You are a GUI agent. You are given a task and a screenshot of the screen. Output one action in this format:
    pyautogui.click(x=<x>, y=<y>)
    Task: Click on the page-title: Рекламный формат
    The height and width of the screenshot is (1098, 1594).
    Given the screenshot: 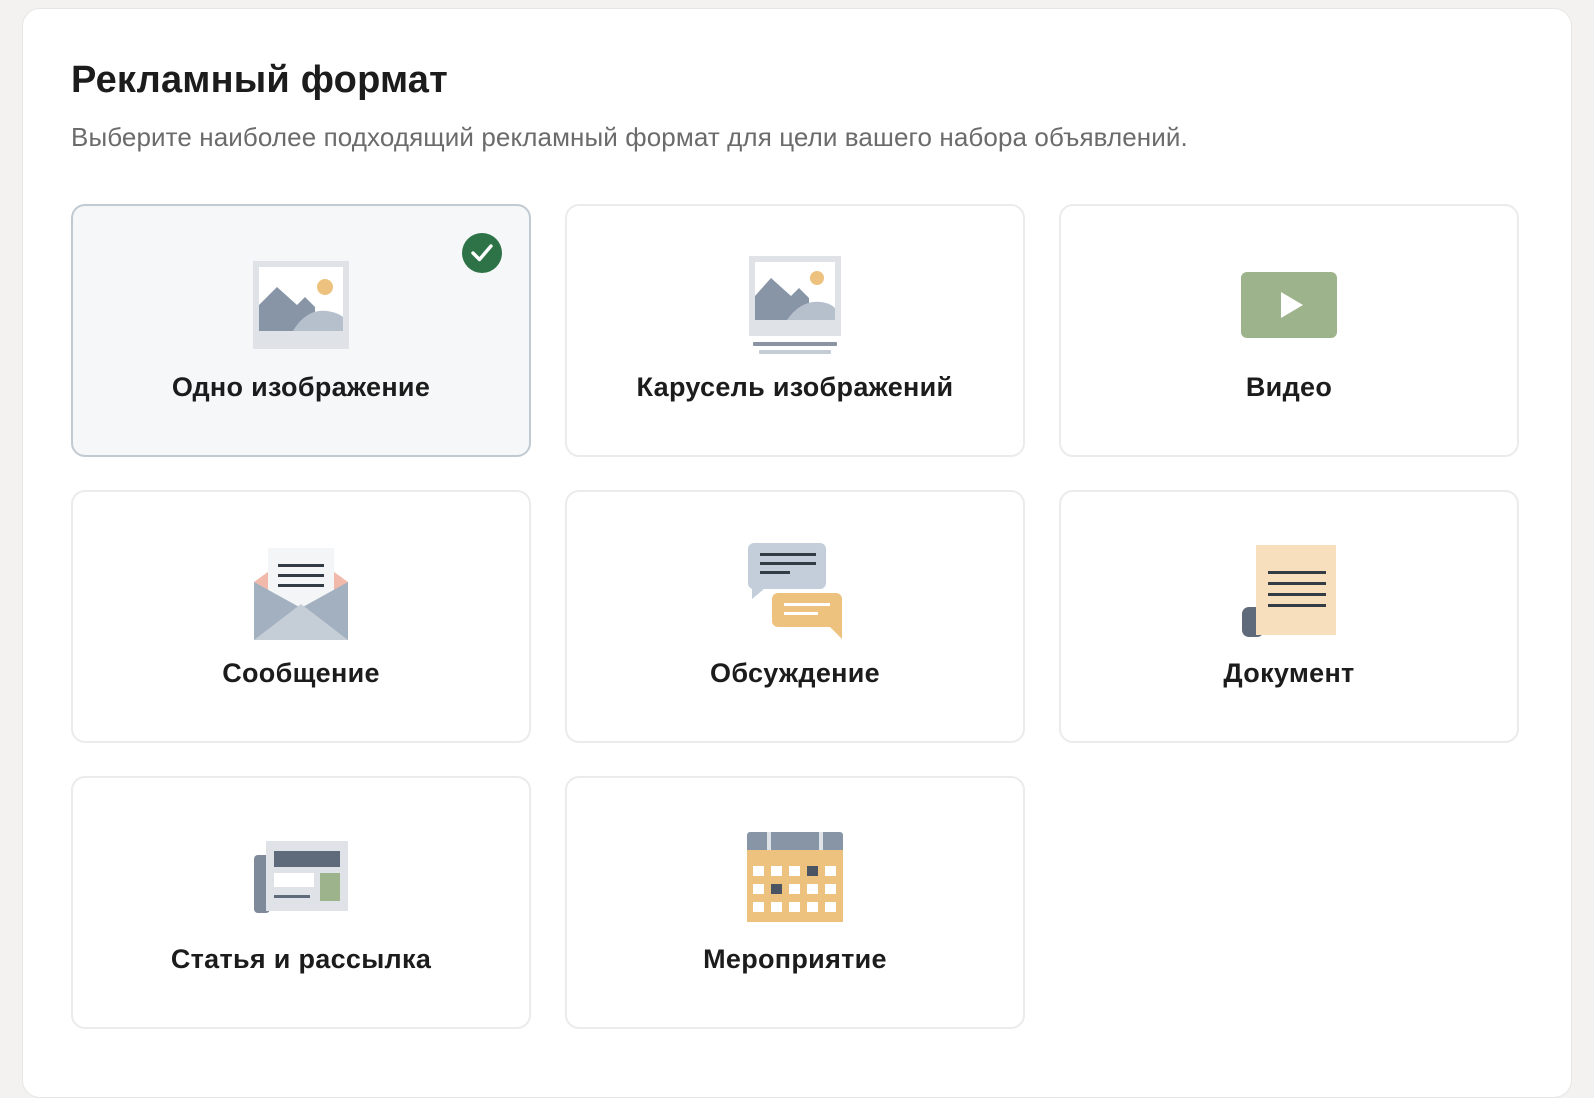 What is the action you would take?
    pyautogui.click(x=259, y=80)
    